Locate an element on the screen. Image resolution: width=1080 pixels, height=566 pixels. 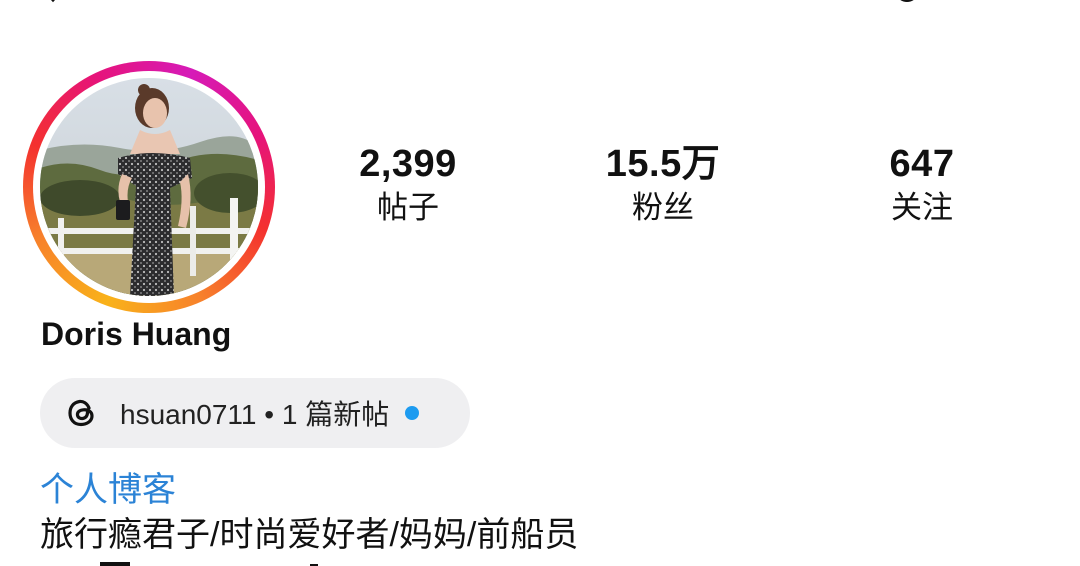
posts-label: 帖子 is located at coordinates (408, 207).